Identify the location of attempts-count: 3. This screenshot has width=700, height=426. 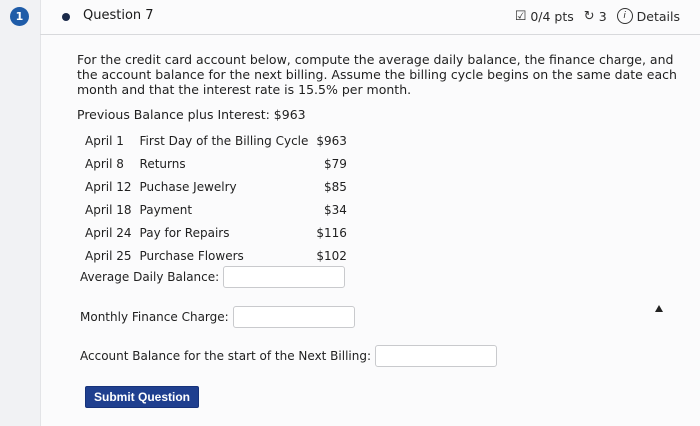
(602, 16).